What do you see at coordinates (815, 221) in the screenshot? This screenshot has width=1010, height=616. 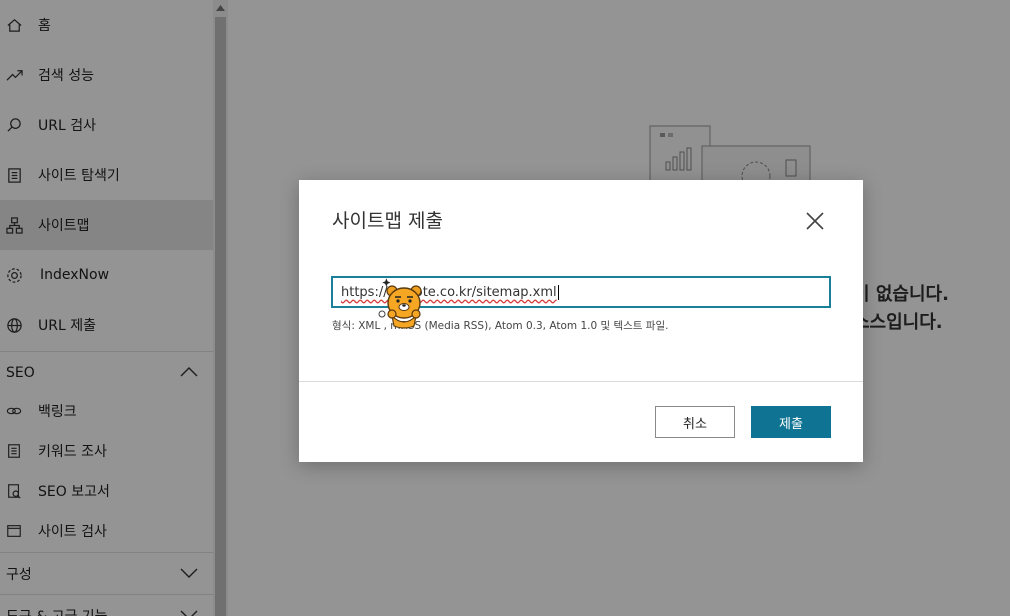 I see `close-icon` at bounding box center [815, 221].